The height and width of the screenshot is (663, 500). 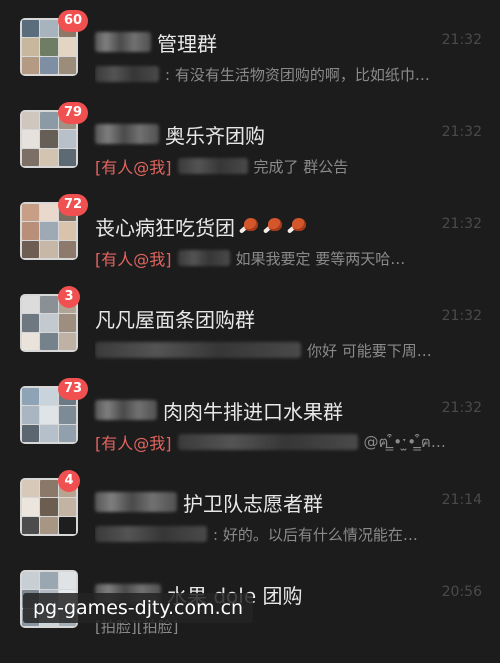 I want to click on chat-time: 20:56, so click(x=461, y=592).